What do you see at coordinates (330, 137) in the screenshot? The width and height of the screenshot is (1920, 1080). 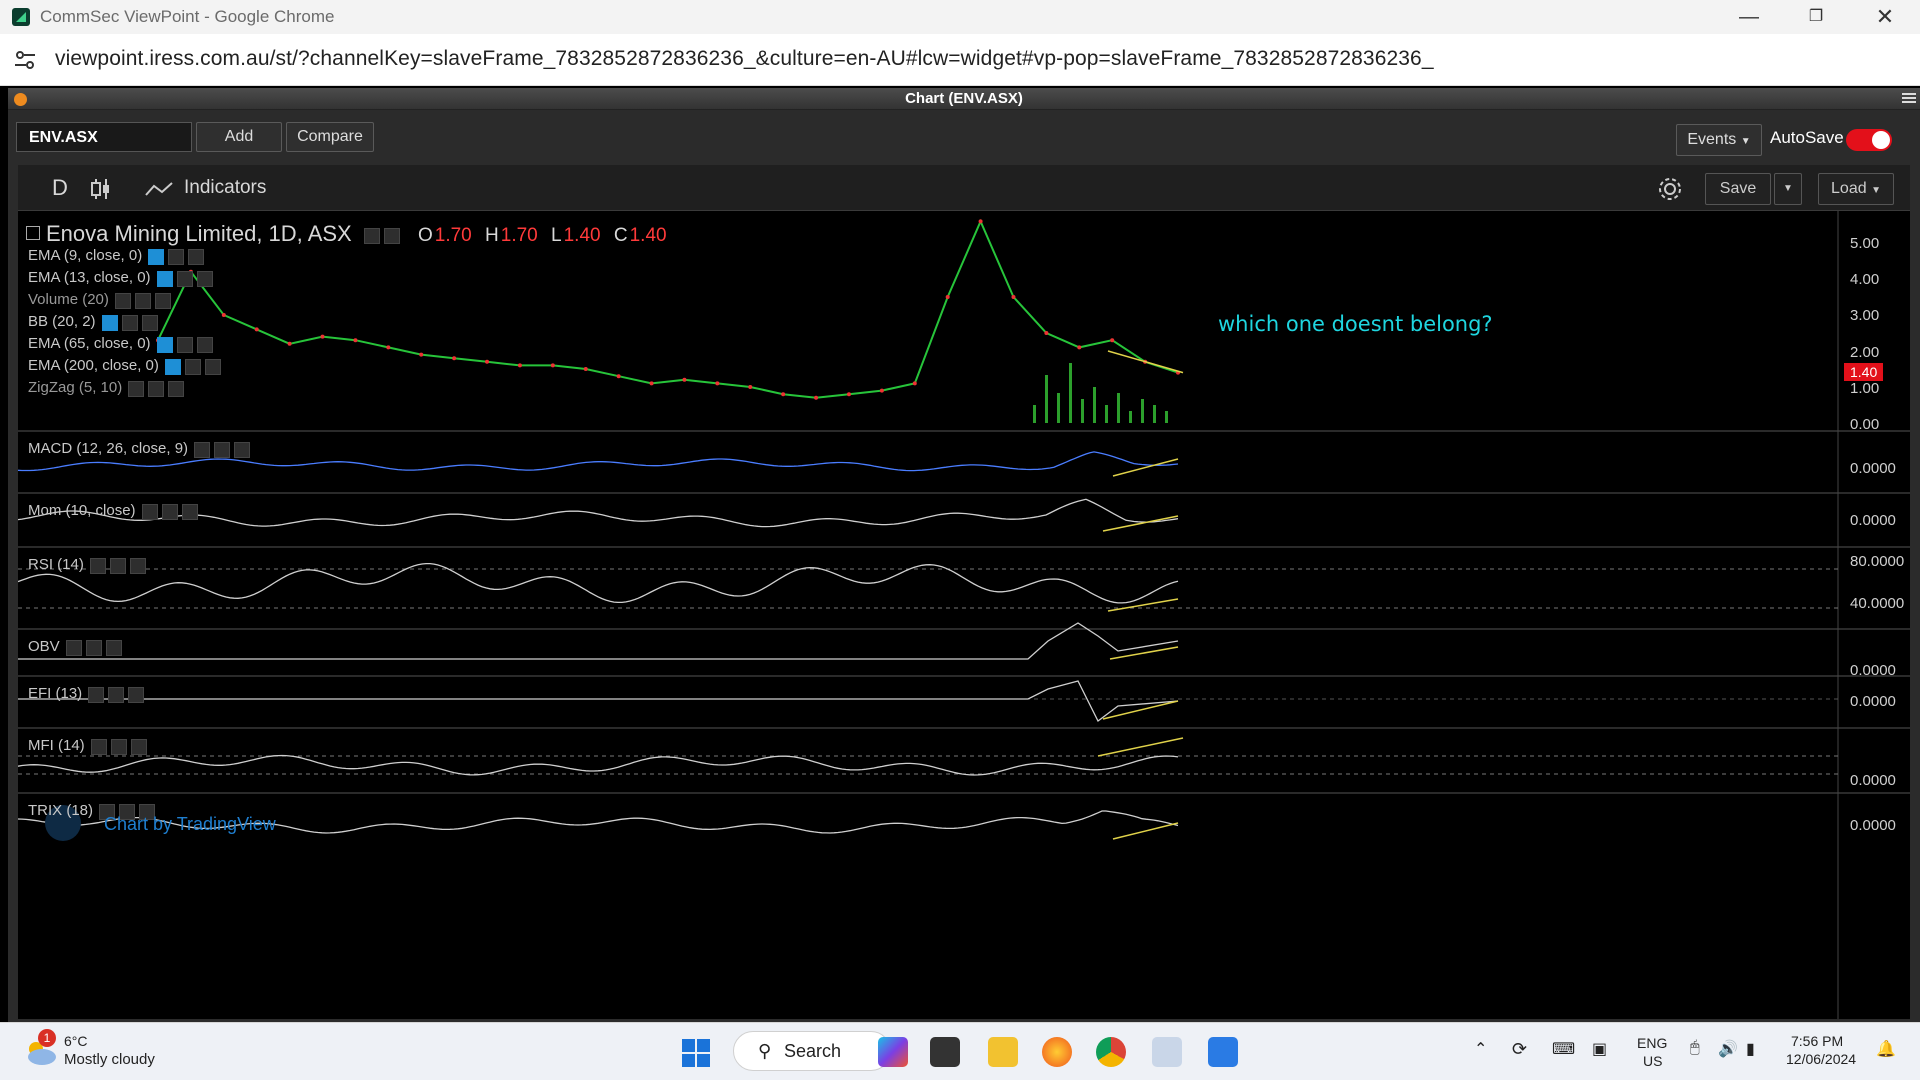 I see `compare-button: Compare` at bounding box center [330, 137].